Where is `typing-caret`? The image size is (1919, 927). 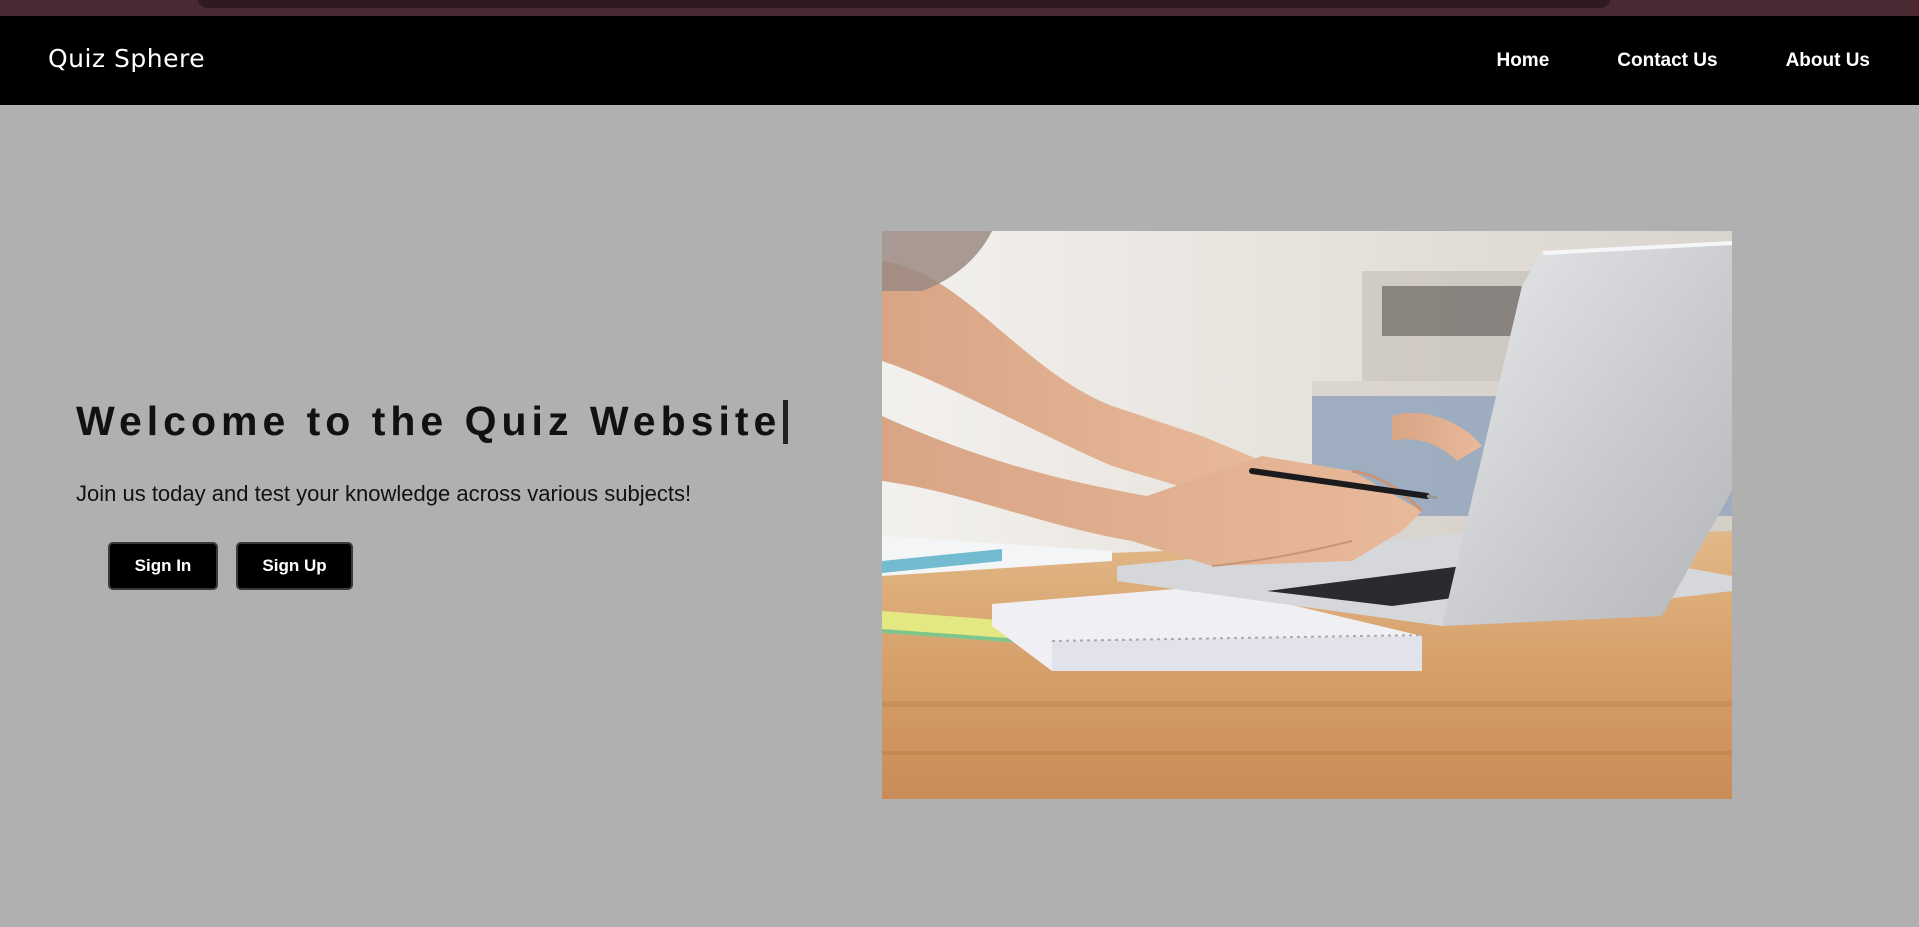
typing-caret is located at coordinates (786, 421).